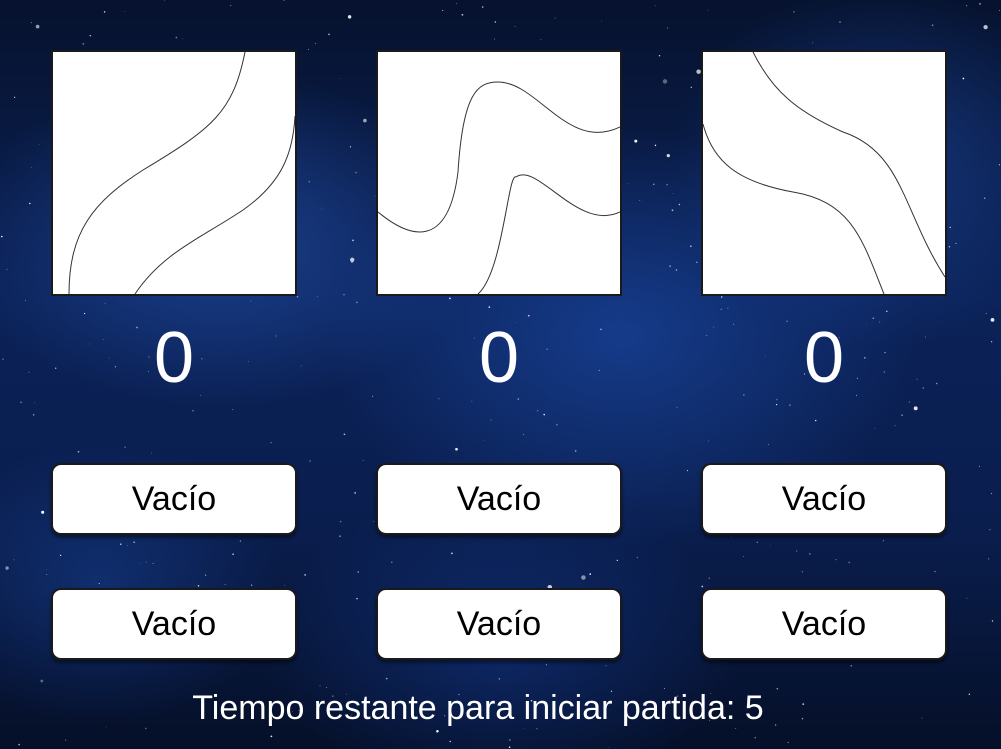 The image size is (1001, 749). Describe the element at coordinates (478, 708) in the screenshot. I see `countdown-text: Tiempo restante para iniciar partida: 5` at that location.